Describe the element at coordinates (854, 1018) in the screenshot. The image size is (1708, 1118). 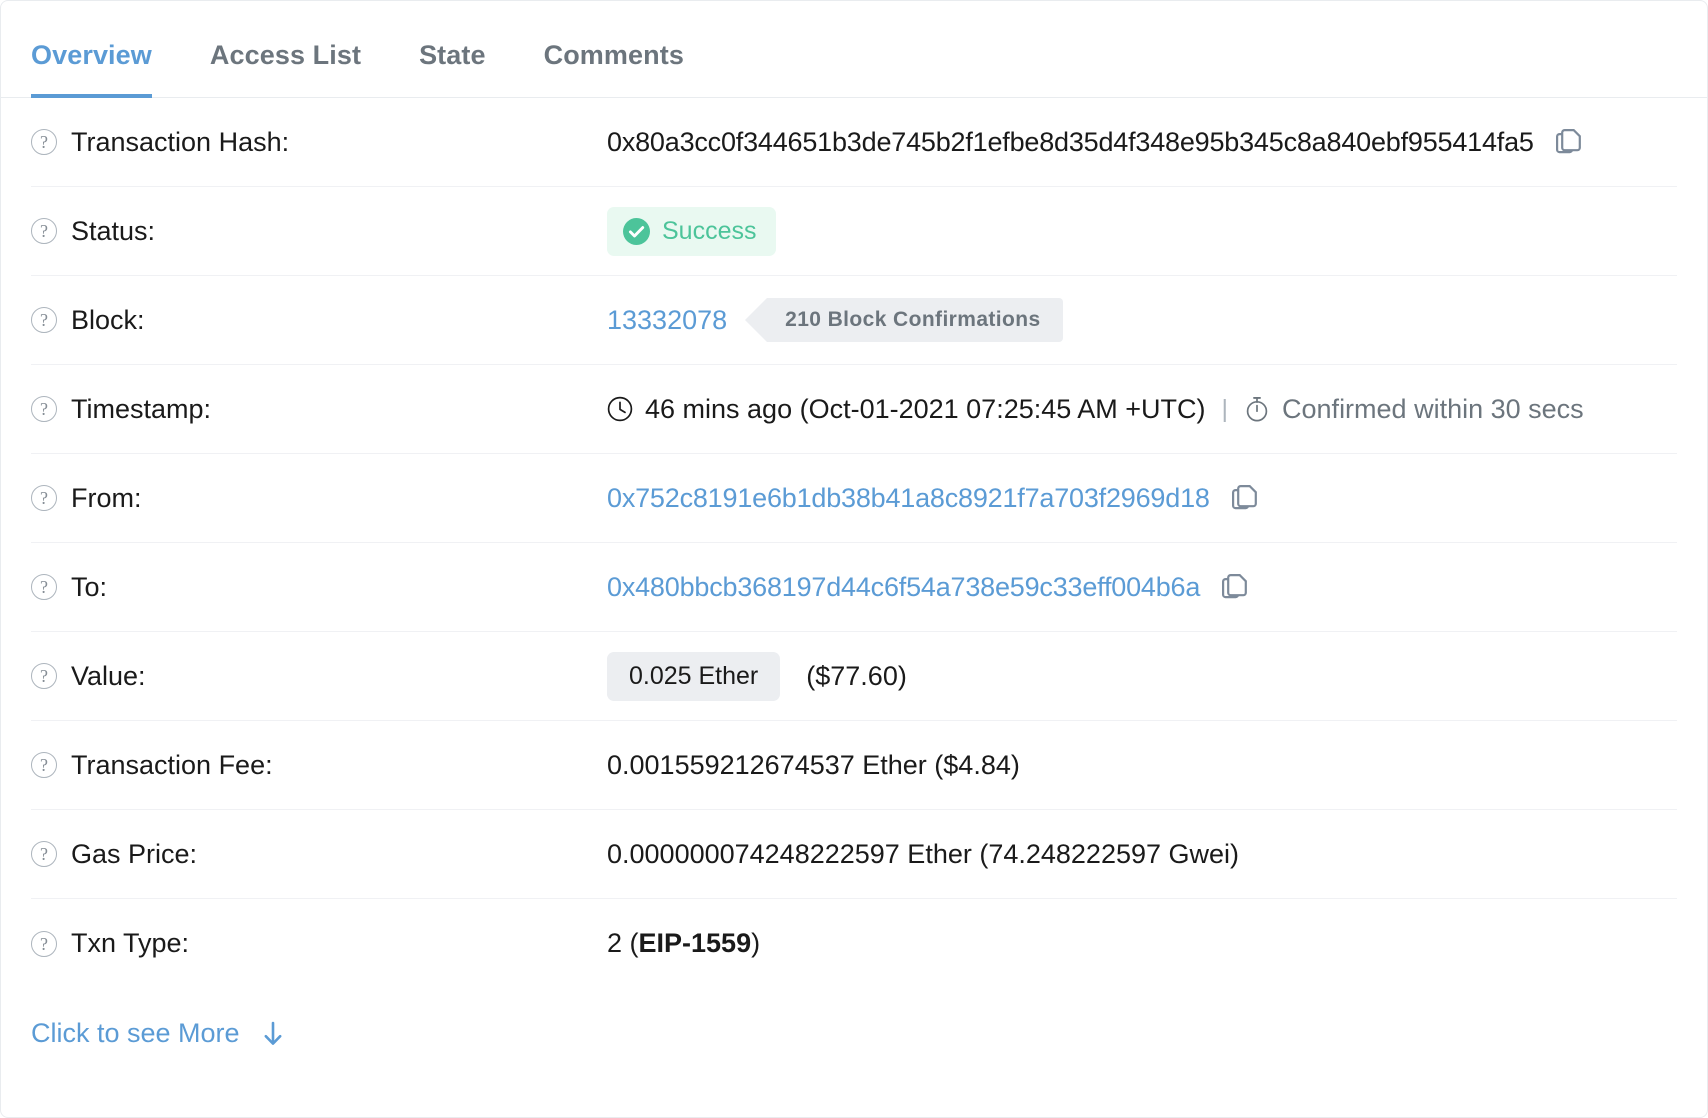
I see `click-to-see-more-row: Click to see More` at that location.